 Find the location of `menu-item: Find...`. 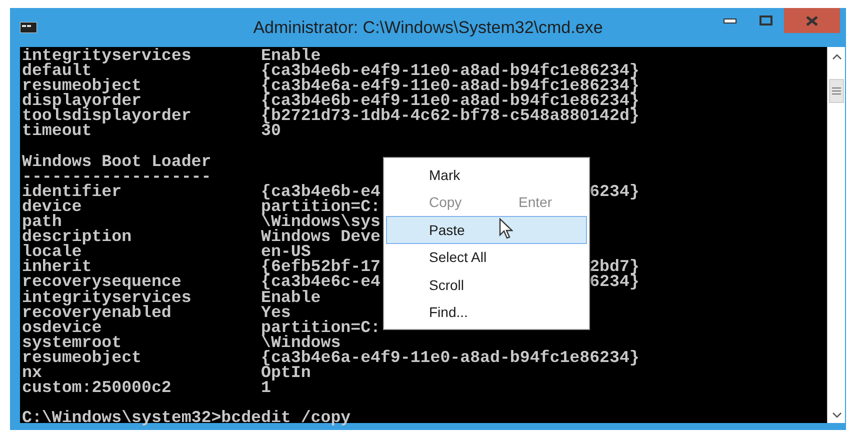

menu-item: Find... is located at coordinates (486, 312).